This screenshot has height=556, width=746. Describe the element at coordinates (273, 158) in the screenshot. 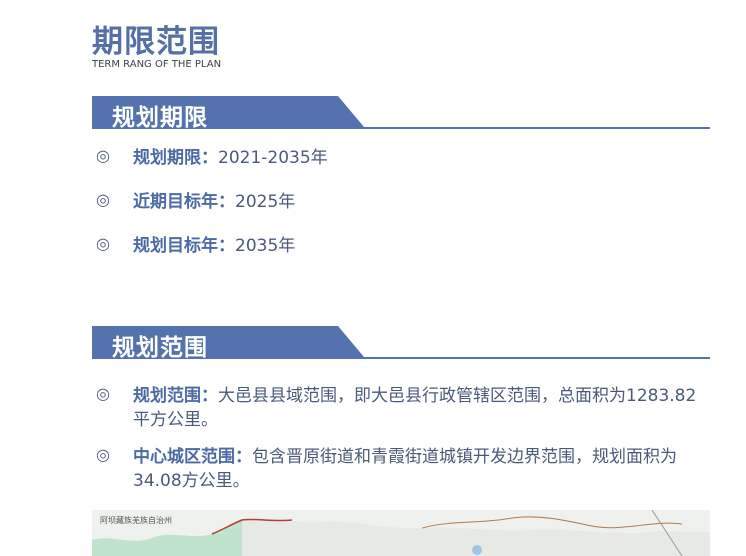

I see `item-value: 2021-2035年` at that location.